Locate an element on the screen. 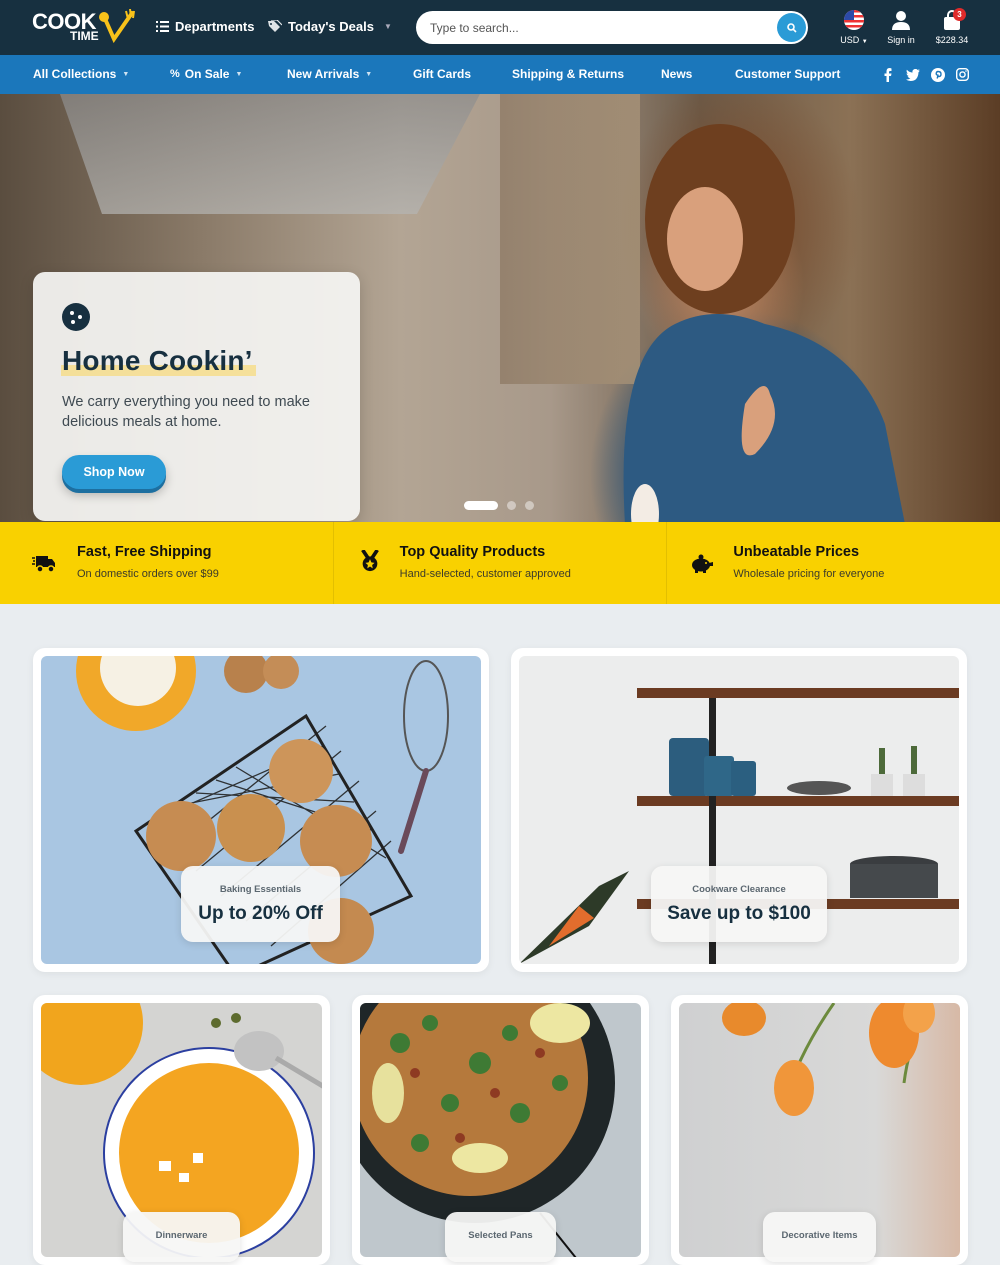  logo: COOK TIME is located at coordinates (84, 27).